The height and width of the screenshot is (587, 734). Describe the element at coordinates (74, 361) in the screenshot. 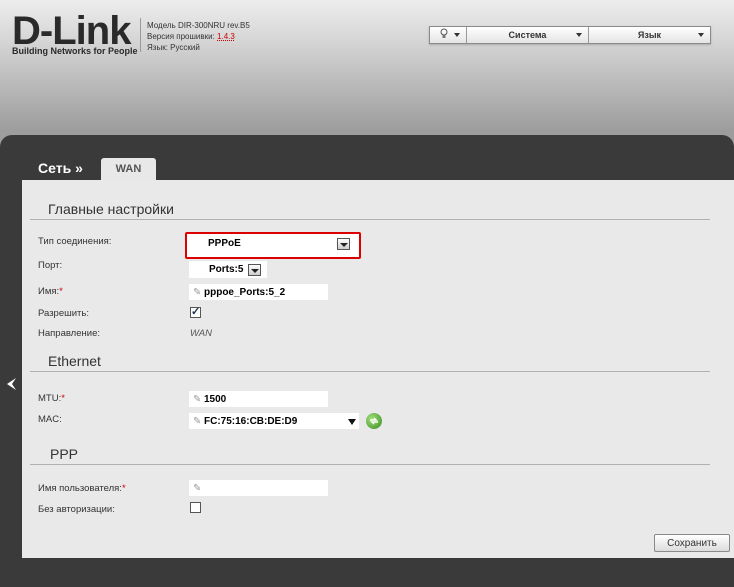

I see `section-title-ethernet: Ethernet` at that location.